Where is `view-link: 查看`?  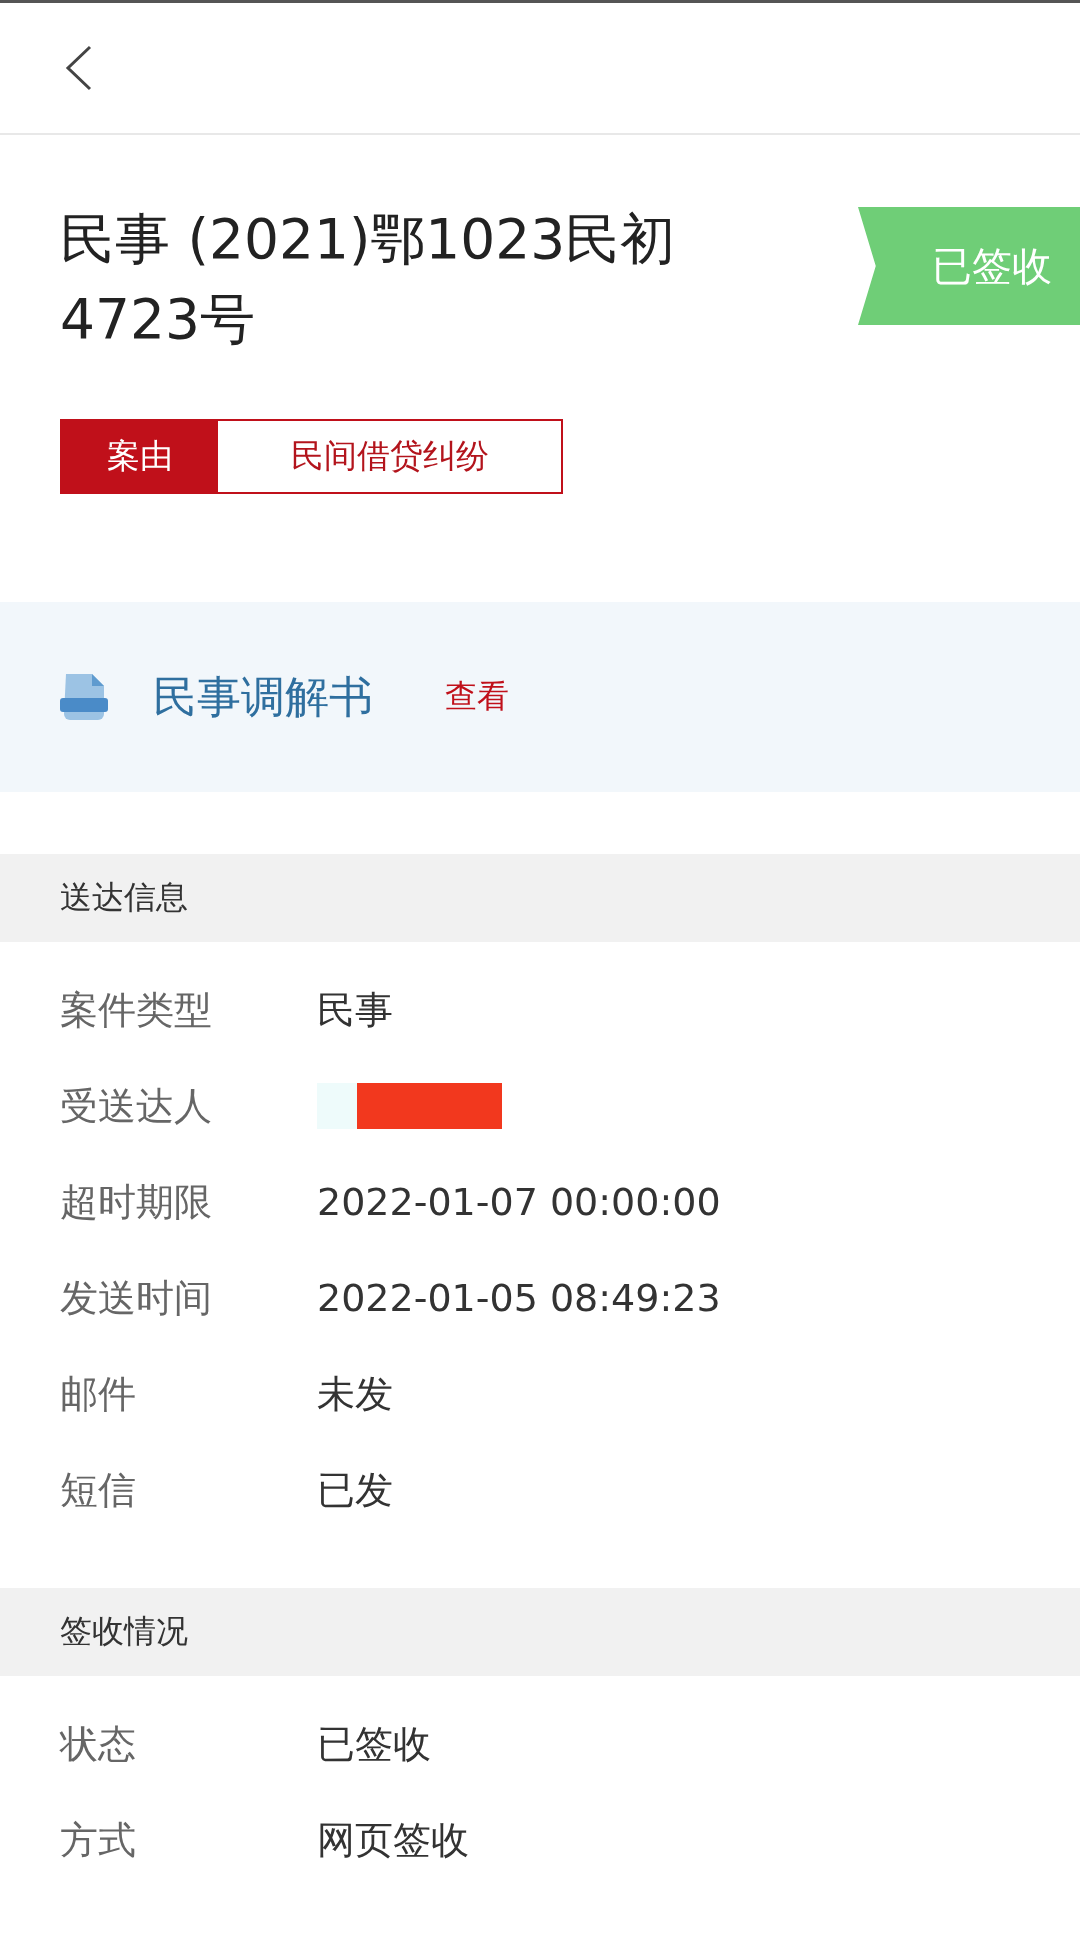 view-link: 查看 is located at coordinates (477, 697).